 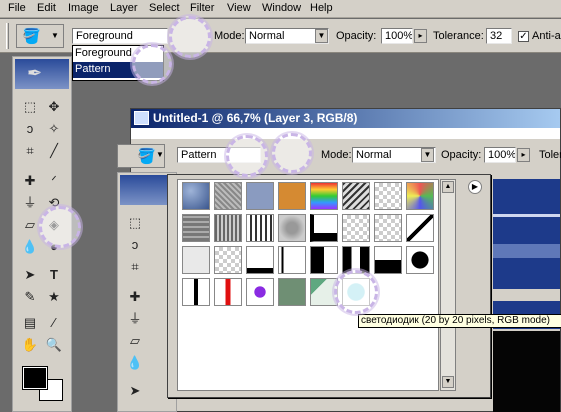 What do you see at coordinates (239, 8) in the screenshot?
I see `menu-view: View` at bounding box center [239, 8].